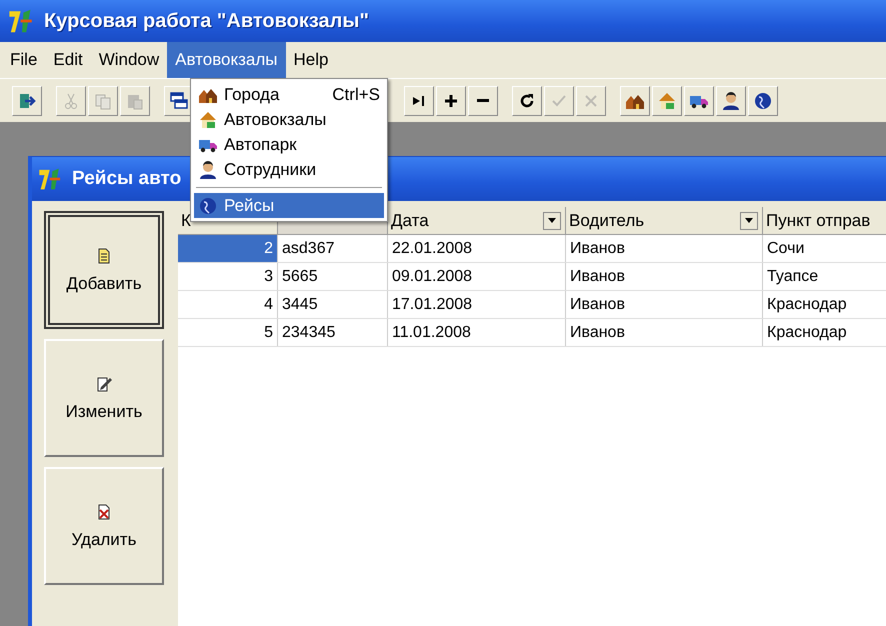  I want to click on table-cell: 4, so click(228, 304).